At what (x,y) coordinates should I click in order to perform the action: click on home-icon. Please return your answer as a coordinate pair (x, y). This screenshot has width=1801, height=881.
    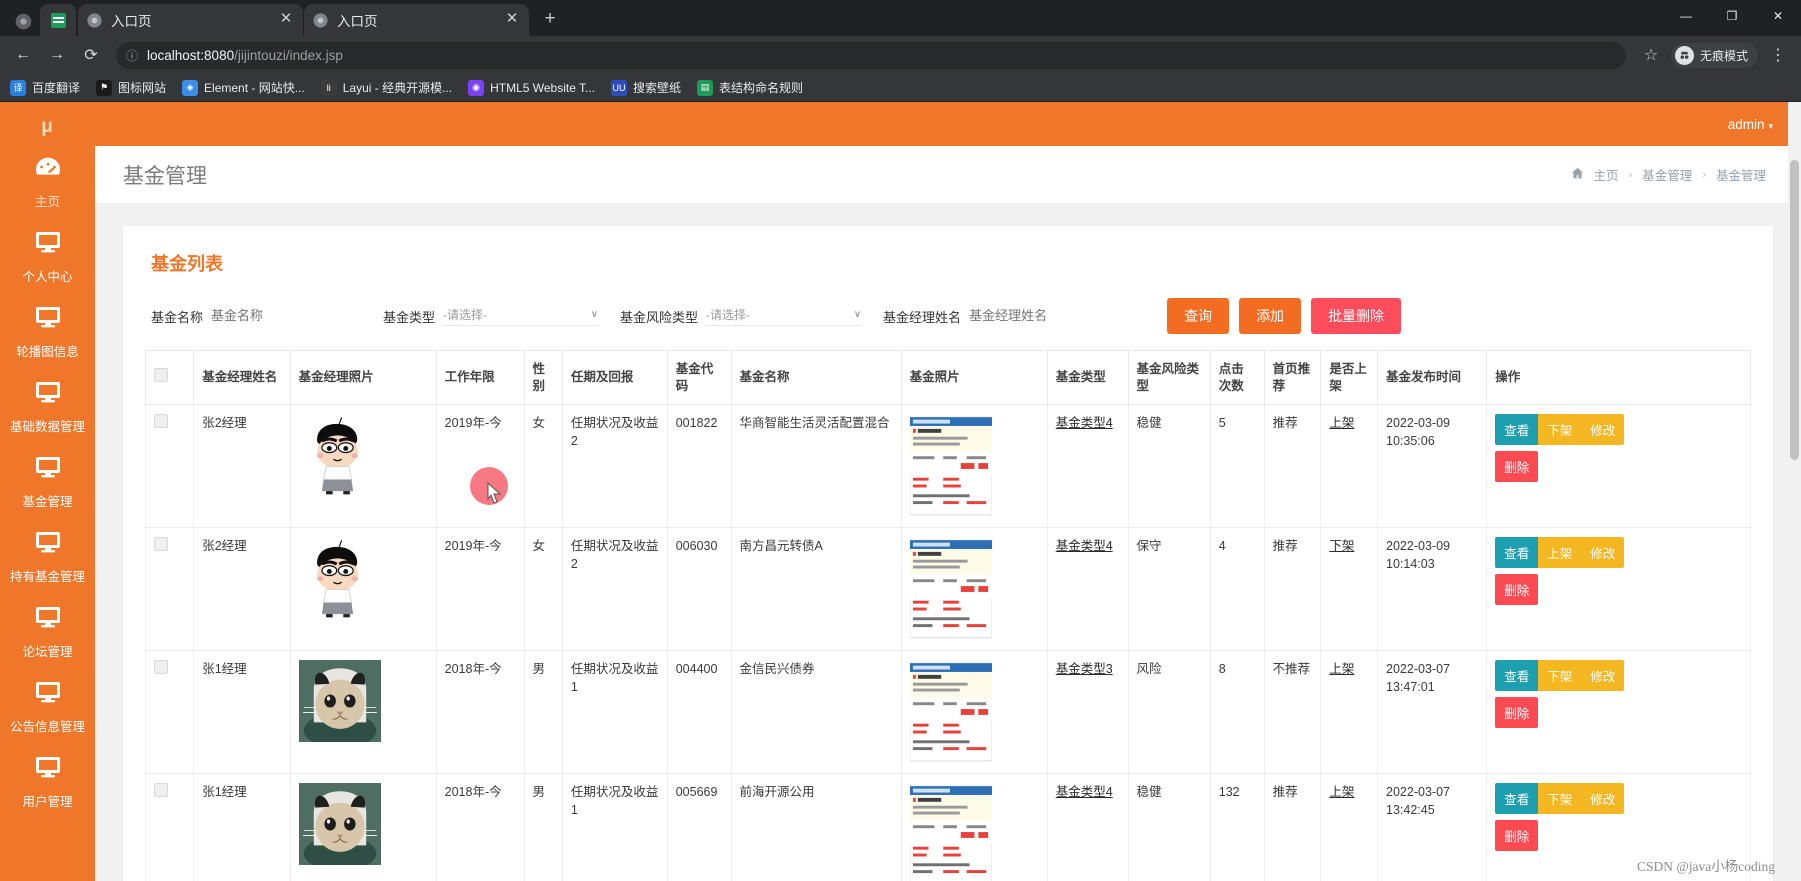
    Looking at the image, I should click on (1577, 175).